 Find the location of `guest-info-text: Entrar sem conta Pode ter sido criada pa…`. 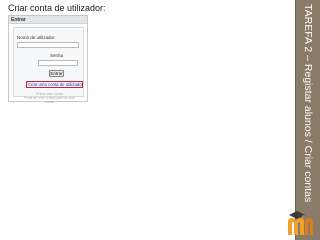

guest-info-text: Entrar sem conta Pode ter sido criada pa… is located at coordinates (49, 98).